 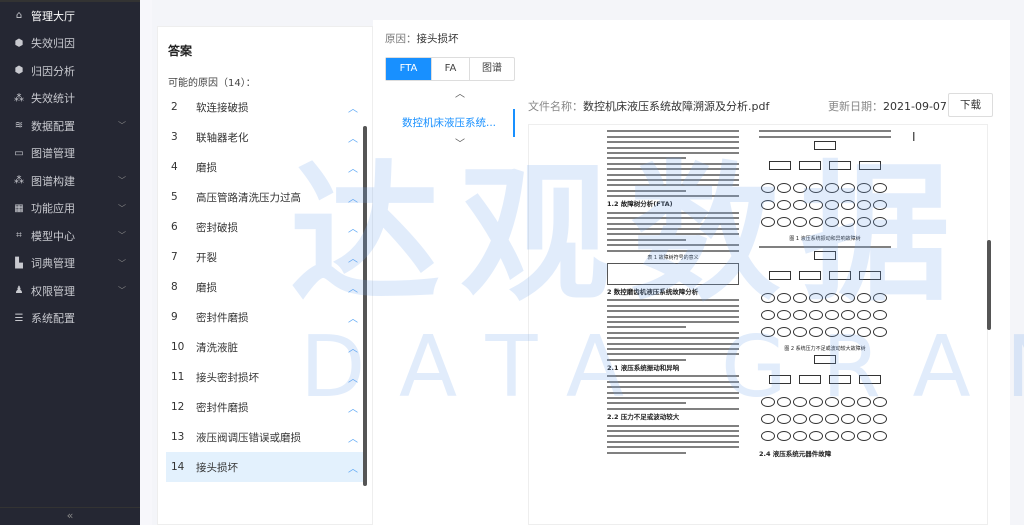 What do you see at coordinates (53, 181) in the screenshot?
I see `sidebar-item-label: 图谱构建` at bounding box center [53, 181].